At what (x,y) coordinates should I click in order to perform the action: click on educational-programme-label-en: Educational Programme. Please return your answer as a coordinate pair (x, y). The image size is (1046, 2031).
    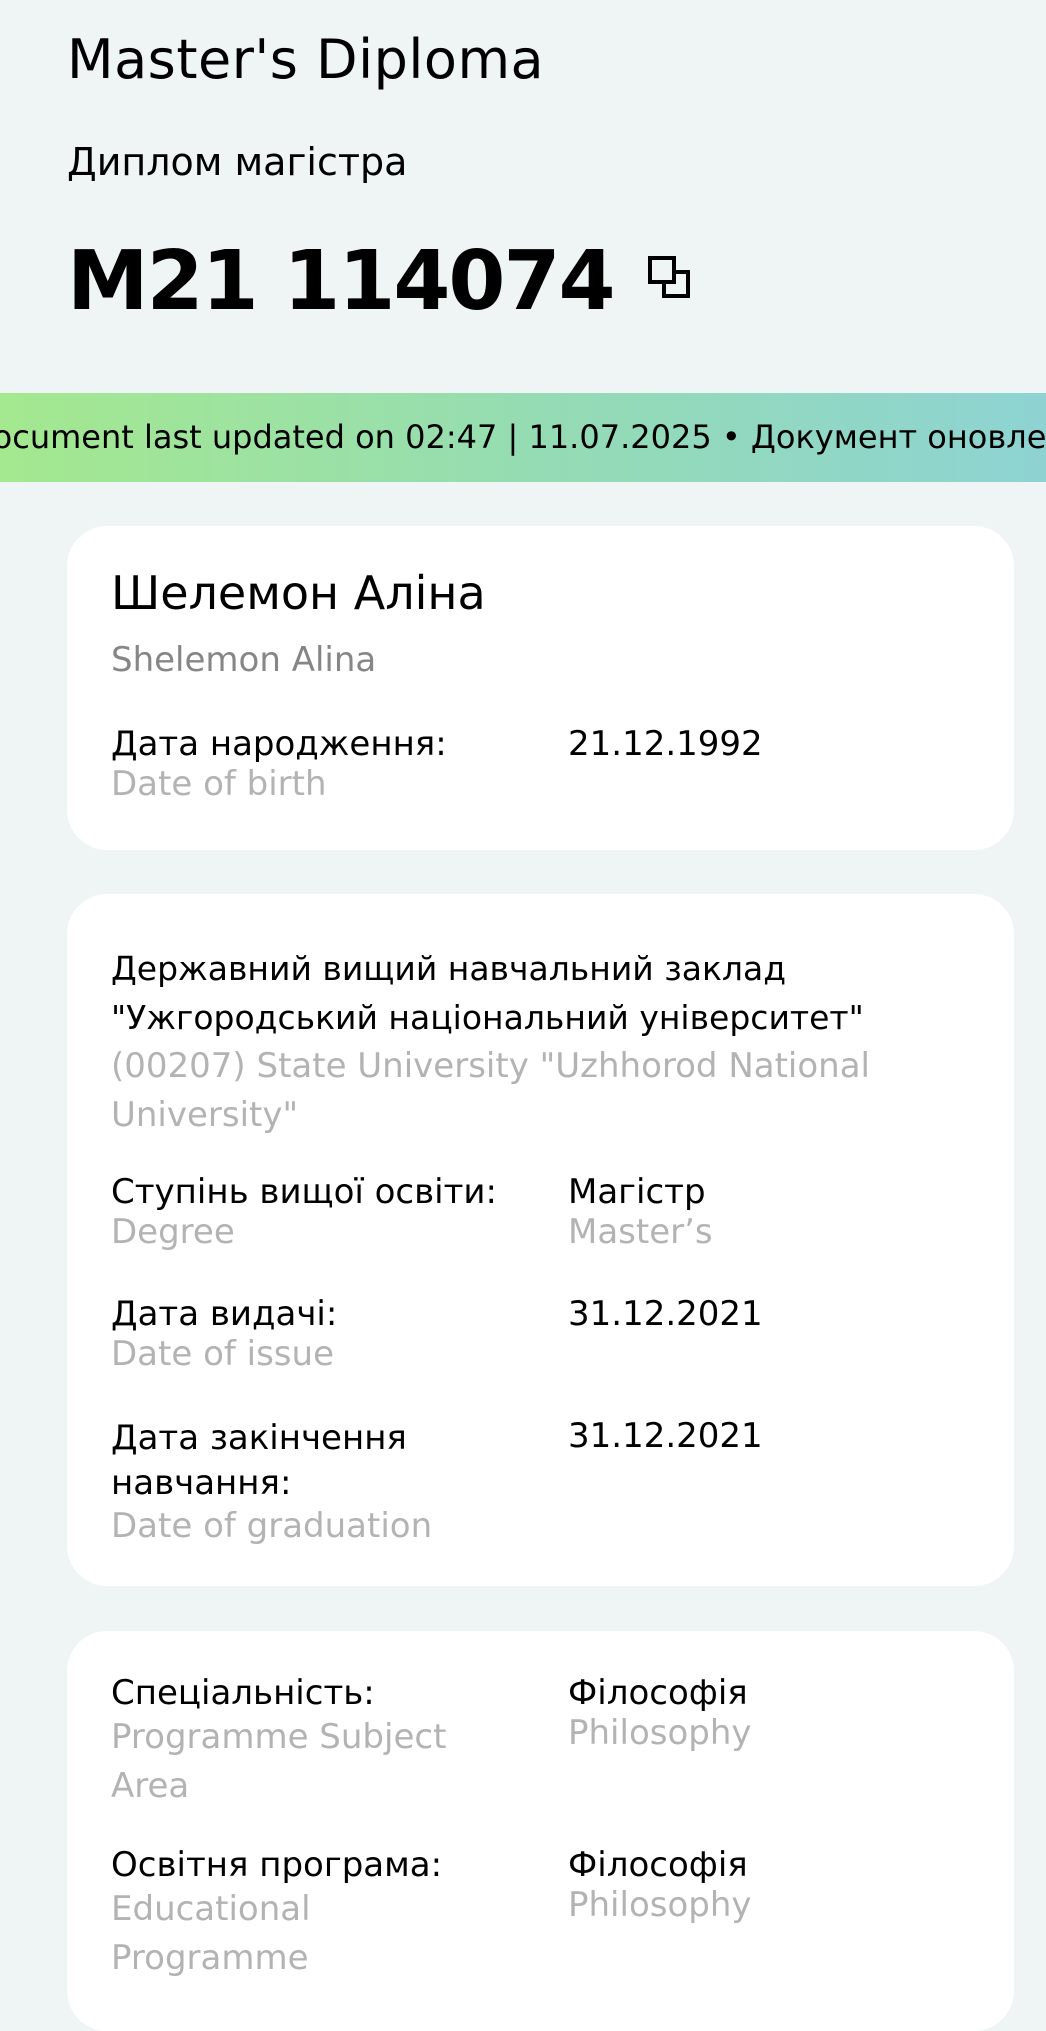
    Looking at the image, I should click on (211, 1933).